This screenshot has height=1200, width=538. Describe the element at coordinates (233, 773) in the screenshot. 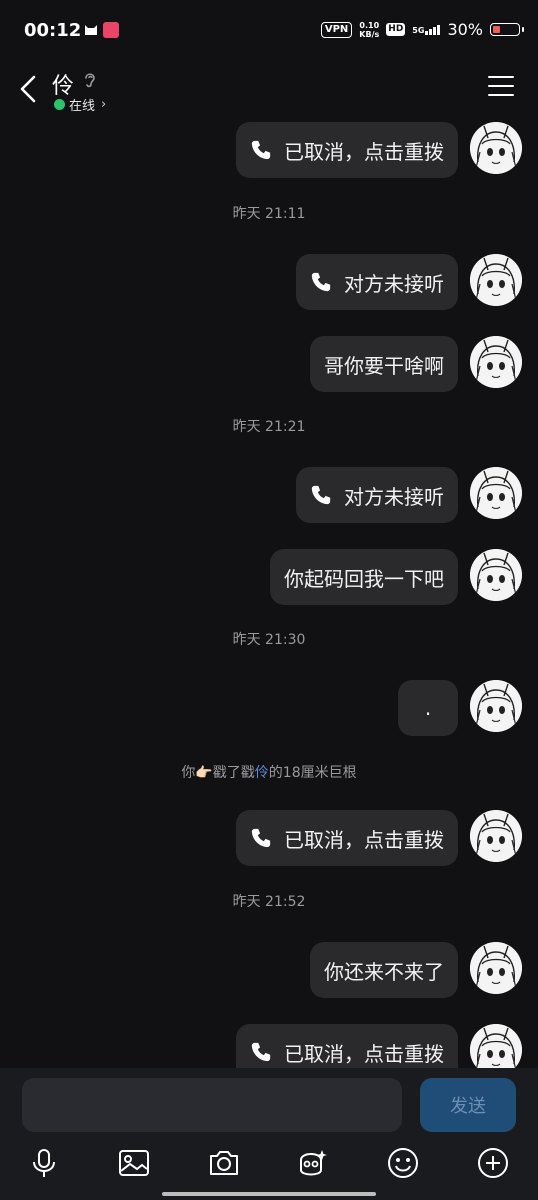

I see `poke-action: 戳了戳` at that location.